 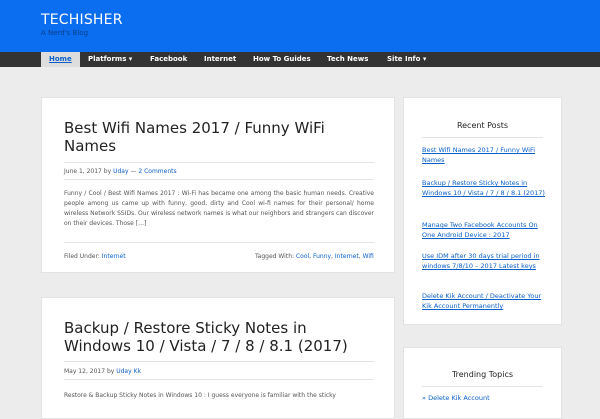 I want to click on nav-item-home: Home, so click(x=60, y=59).